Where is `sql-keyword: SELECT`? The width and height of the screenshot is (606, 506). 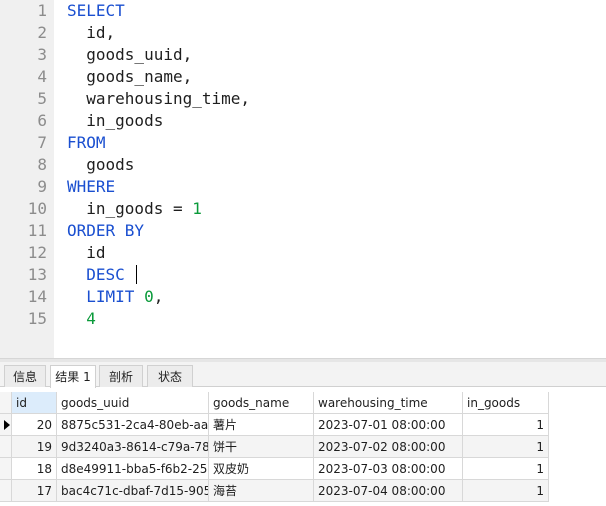
sql-keyword: SELECT is located at coordinates (96, 10).